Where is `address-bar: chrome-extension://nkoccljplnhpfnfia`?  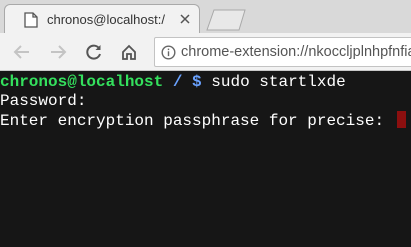
address-bar: chrome-extension://nkoccljplnhpfnfia is located at coordinates (282, 52).